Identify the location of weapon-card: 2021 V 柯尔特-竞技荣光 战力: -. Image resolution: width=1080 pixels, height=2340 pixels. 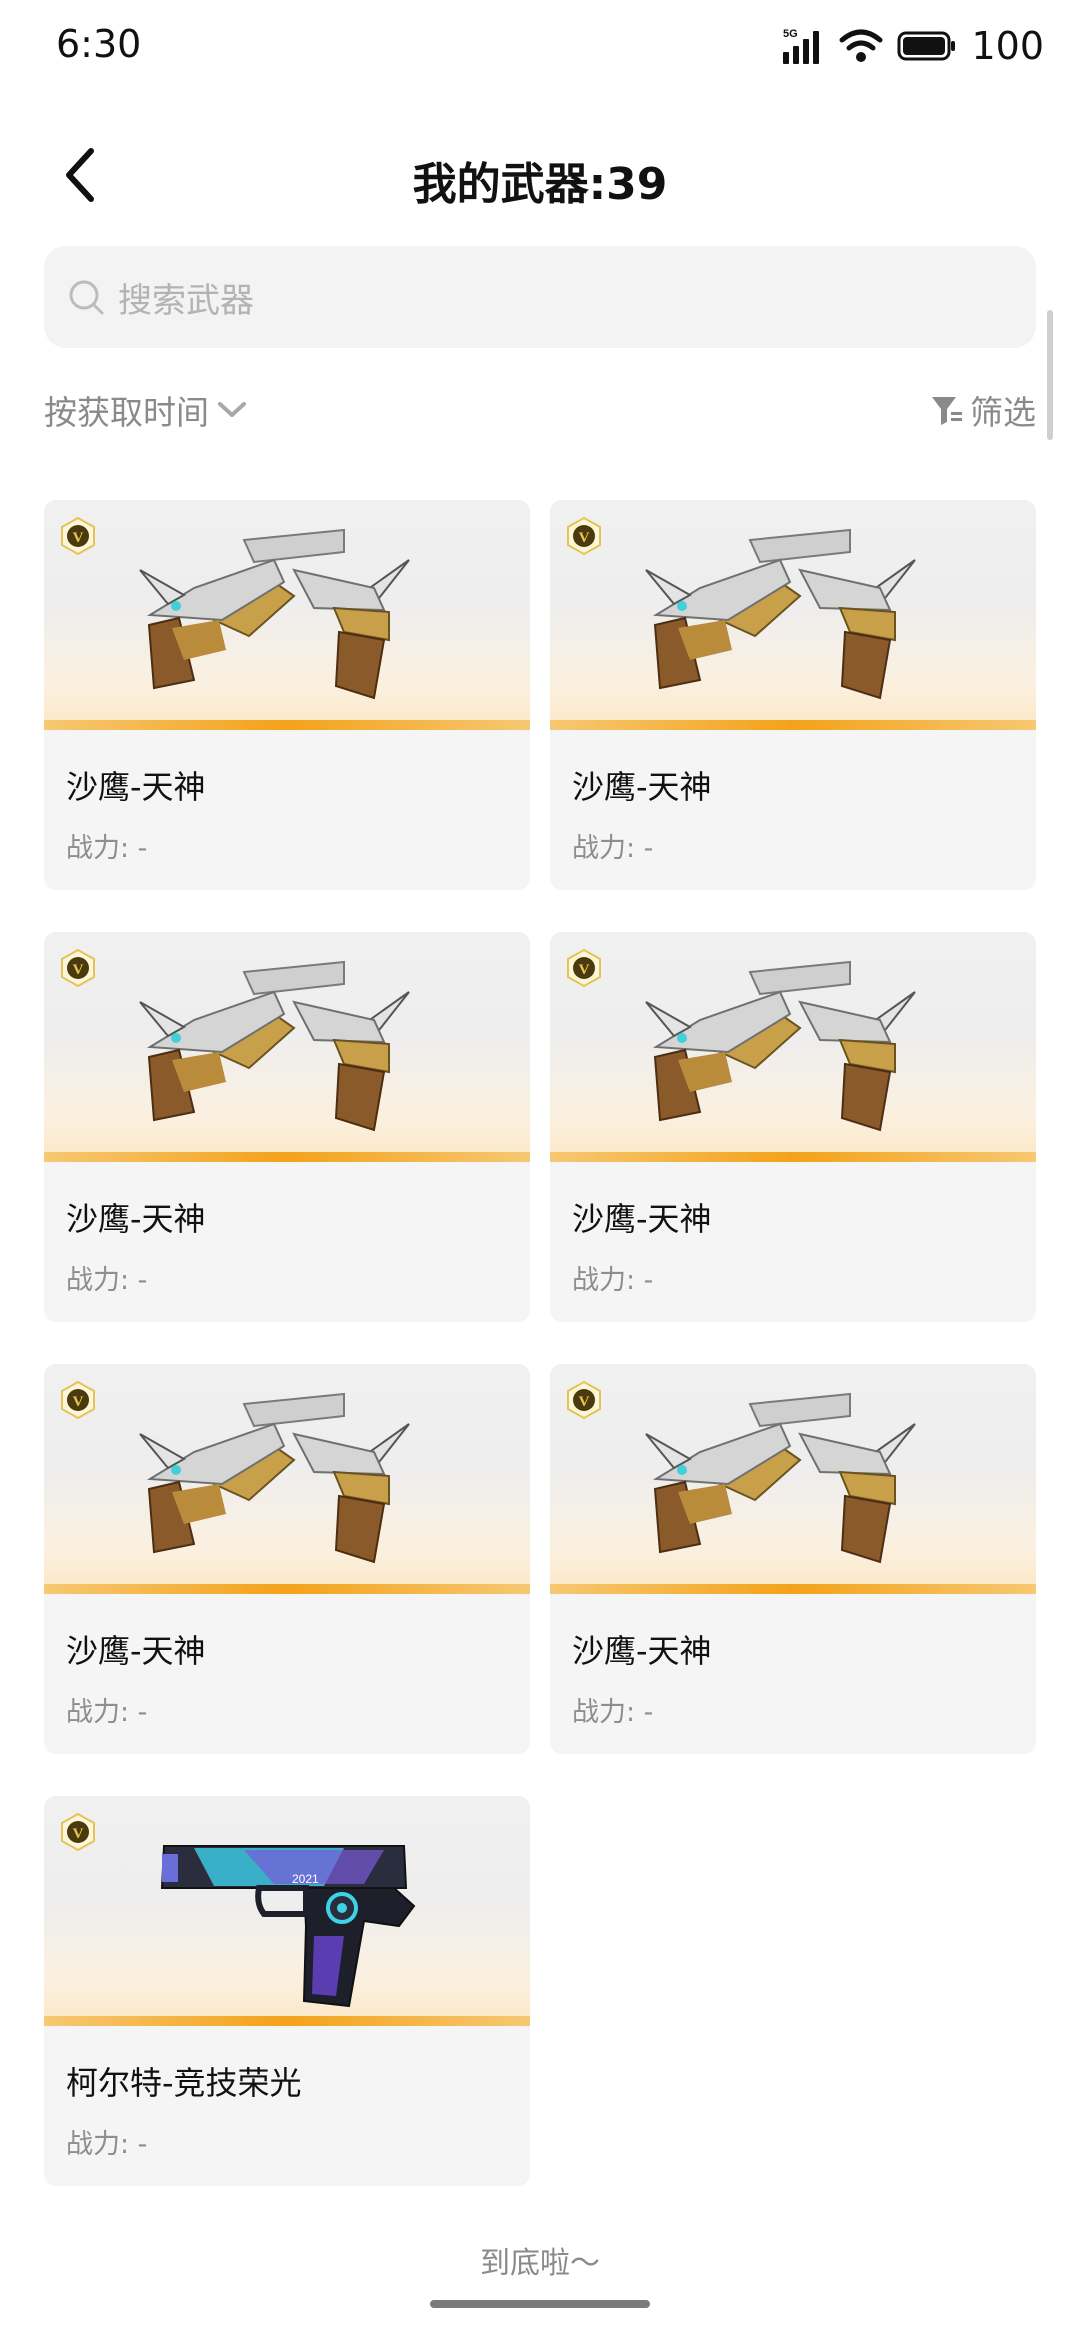
(287, 1991).